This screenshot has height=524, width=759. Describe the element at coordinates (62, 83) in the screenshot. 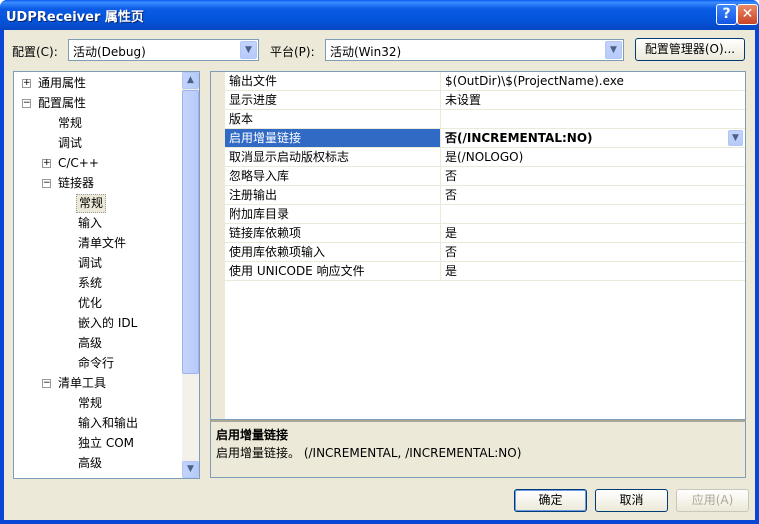

I see `tree-item: 通用属性` at that location.